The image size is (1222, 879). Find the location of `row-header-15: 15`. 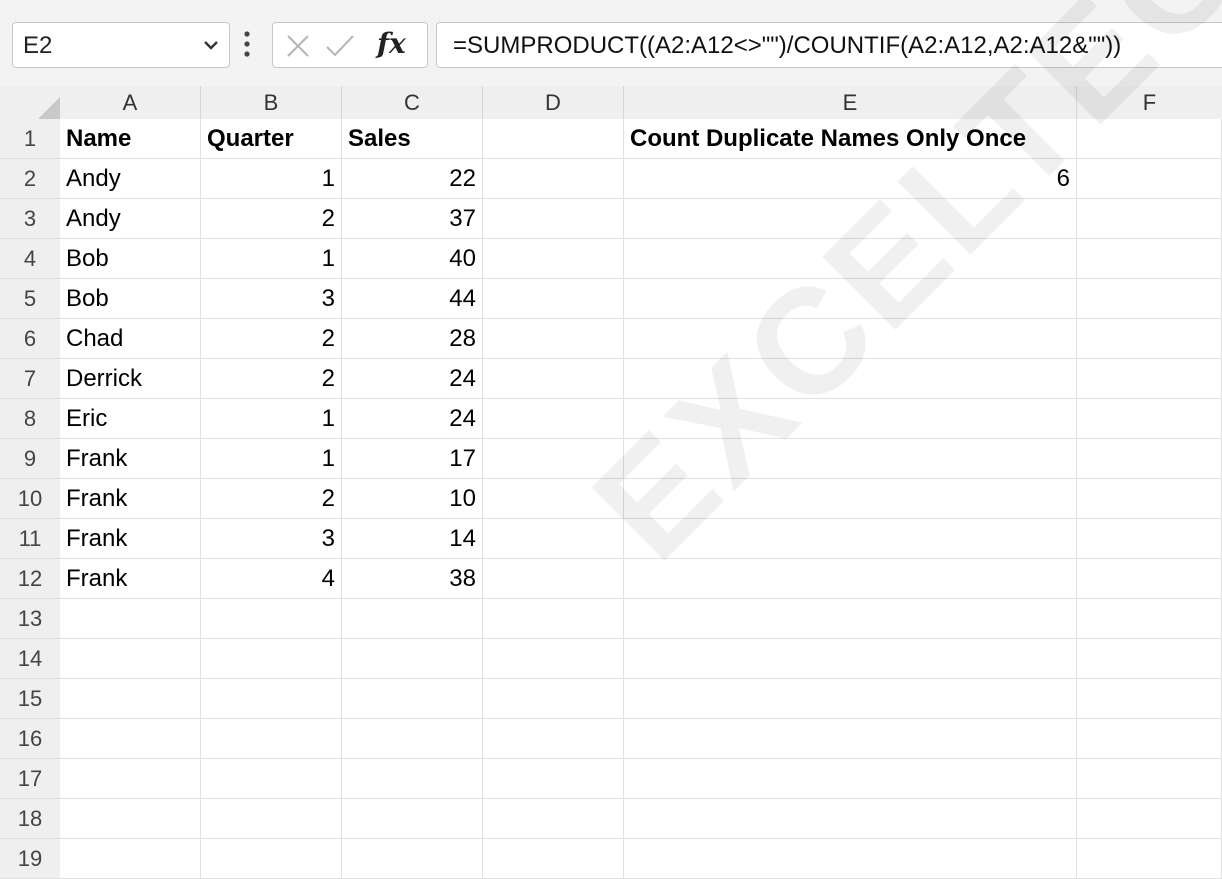

row-header-15: 15 is located at coordinates (30, 699).